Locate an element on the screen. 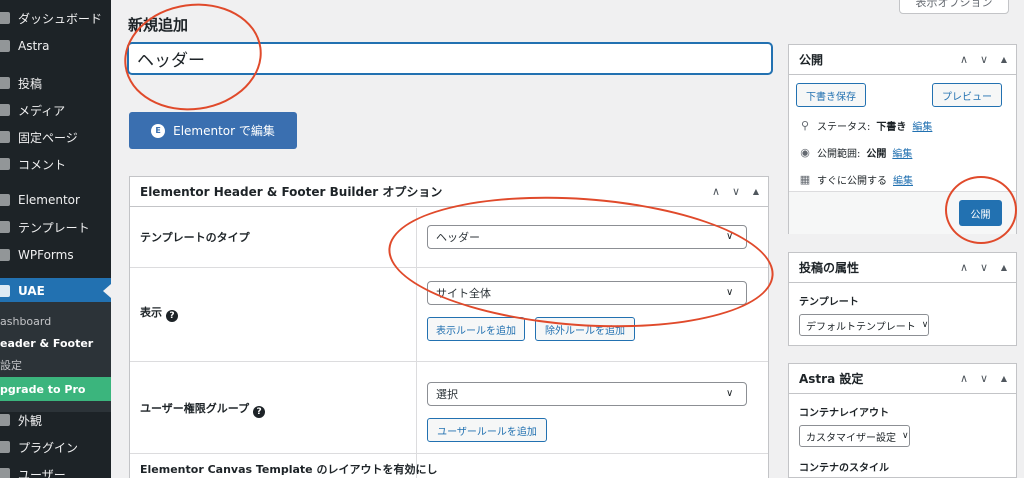 Image resolution: width=1024 pixels, height=478 pixels. hf-options-controls: ∧ ∨ ▲ is located at coordinates (736, 192).